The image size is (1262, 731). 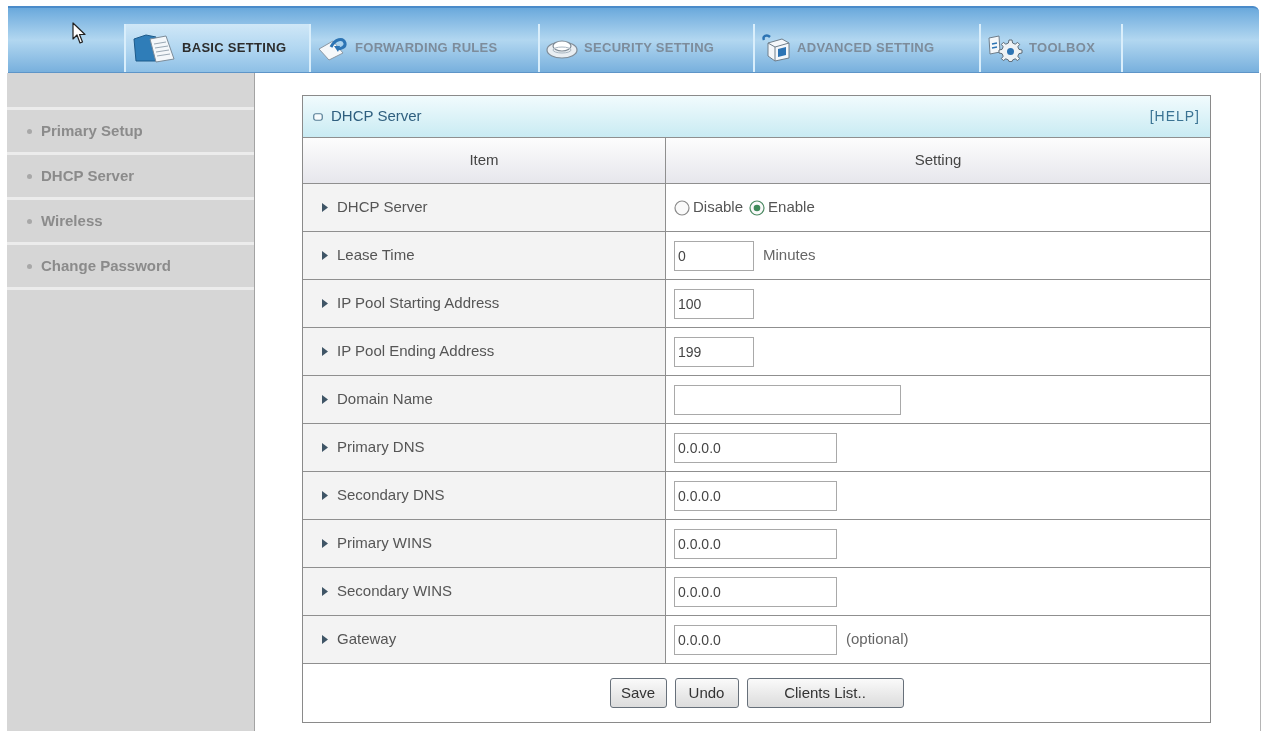 I want to click on field-label: IP Pool Starting Address, so click(x=418, y=303).